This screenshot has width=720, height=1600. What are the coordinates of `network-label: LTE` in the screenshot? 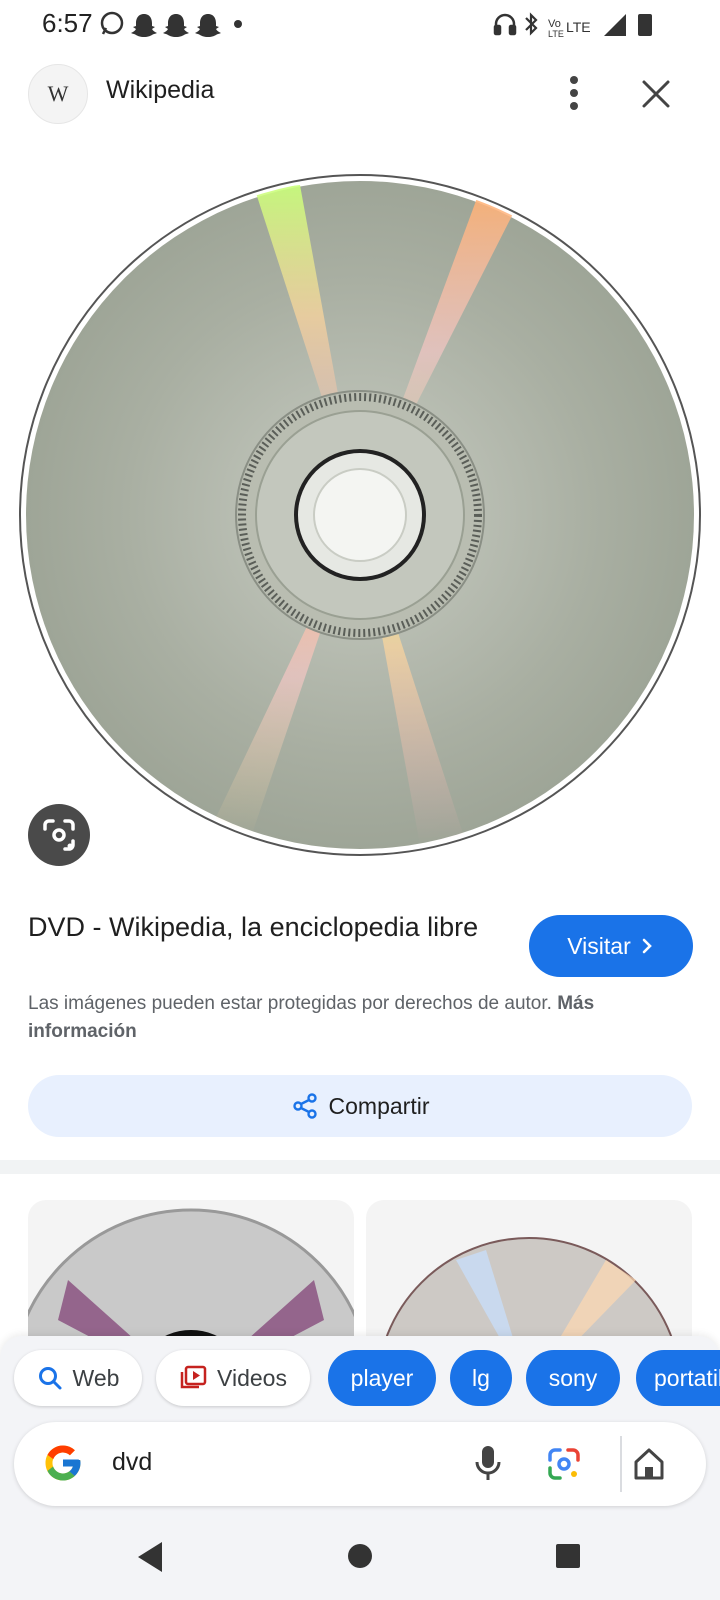 It's located at (578, 27).